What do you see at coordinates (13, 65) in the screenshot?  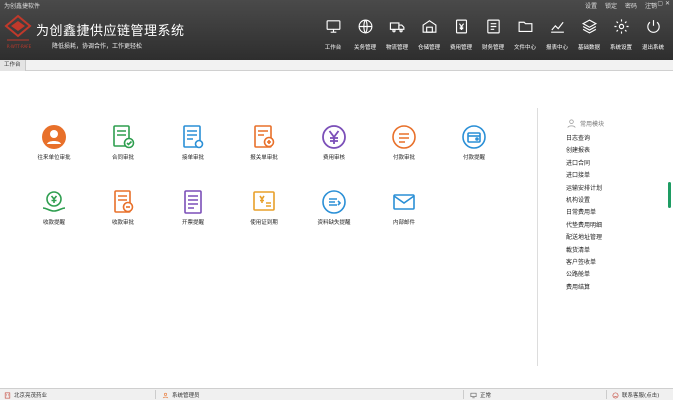 I see `tab-workbench: 工作台` at bounding box center [13, 65].